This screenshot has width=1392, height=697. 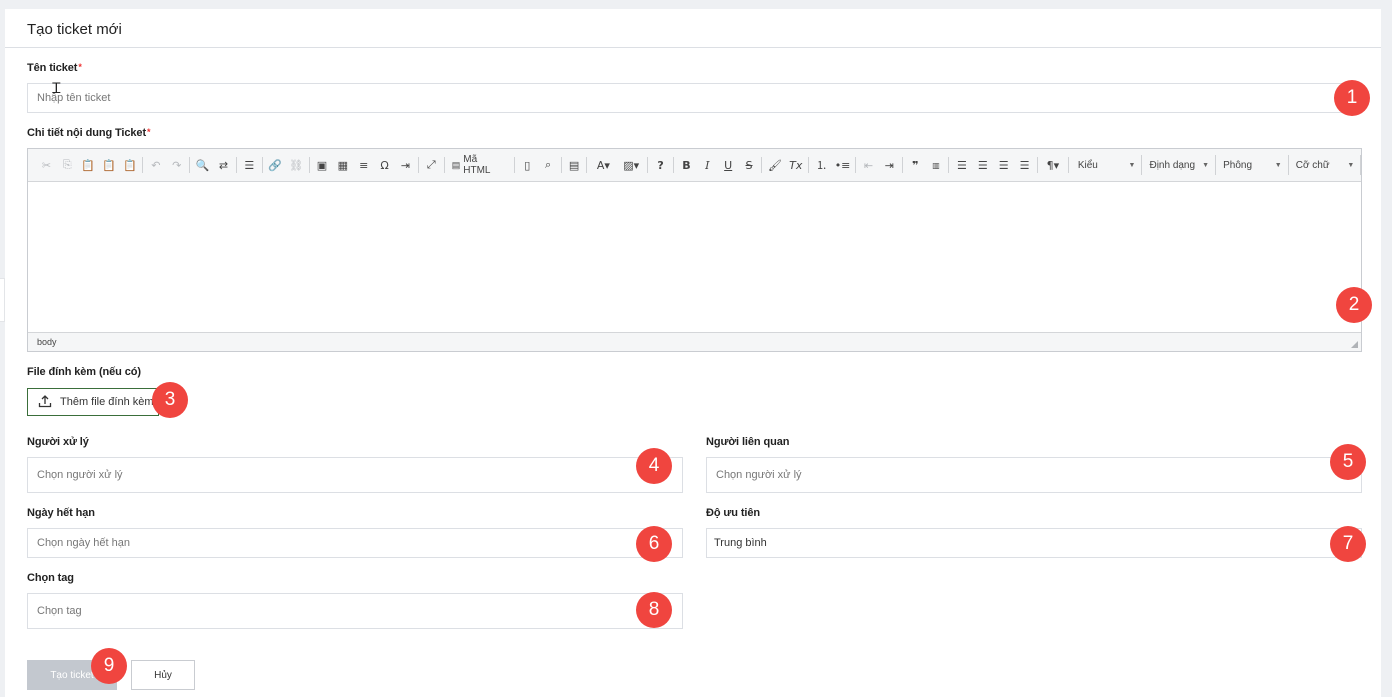 What do you see at coordinates (936, 165) in the screenshot?
I see `div-container-icon: ▥` at bounding box center [936, 165].